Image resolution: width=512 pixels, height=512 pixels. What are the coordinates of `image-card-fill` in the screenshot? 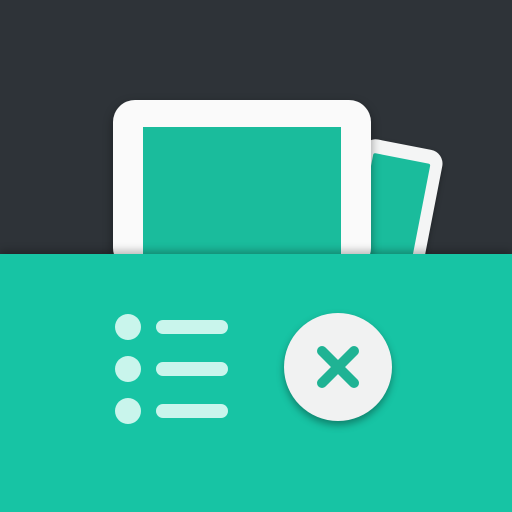 It's located at (242, 198).